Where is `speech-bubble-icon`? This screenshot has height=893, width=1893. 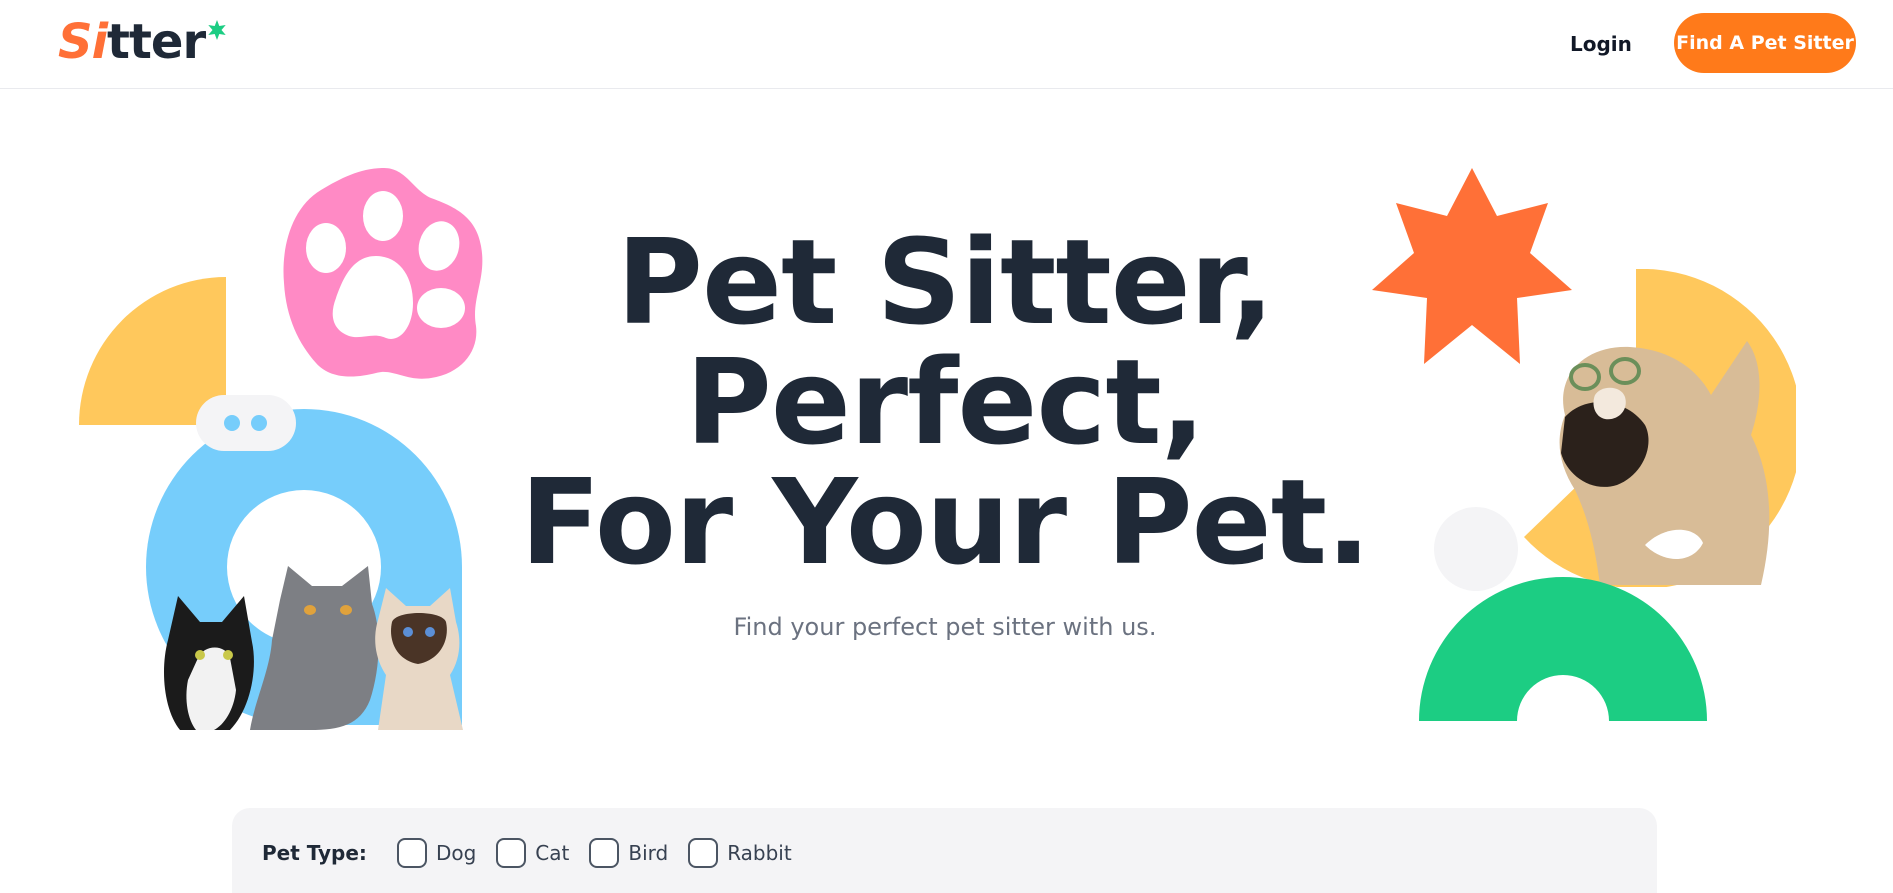
speech-bubble-icon is located at coordinates (246, 423).